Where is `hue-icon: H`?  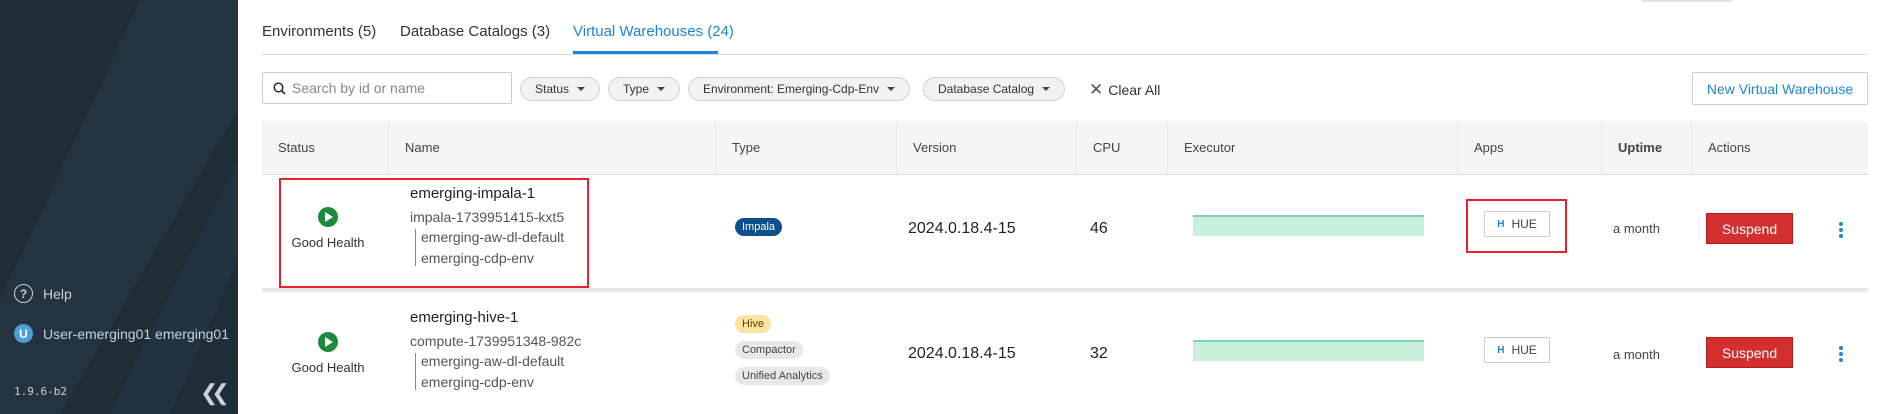 hue-icon: H is located at coordinates (1500, 350).